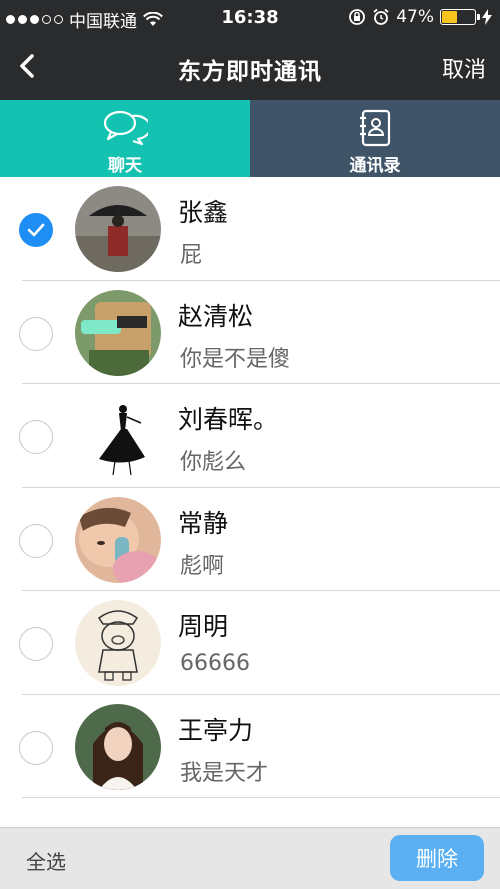 The image size is (500, 889). What do you see at coordinates (216, 730) in the screenshot?
I see `contact-name: 王亭力` at bounding box center [216, 730].